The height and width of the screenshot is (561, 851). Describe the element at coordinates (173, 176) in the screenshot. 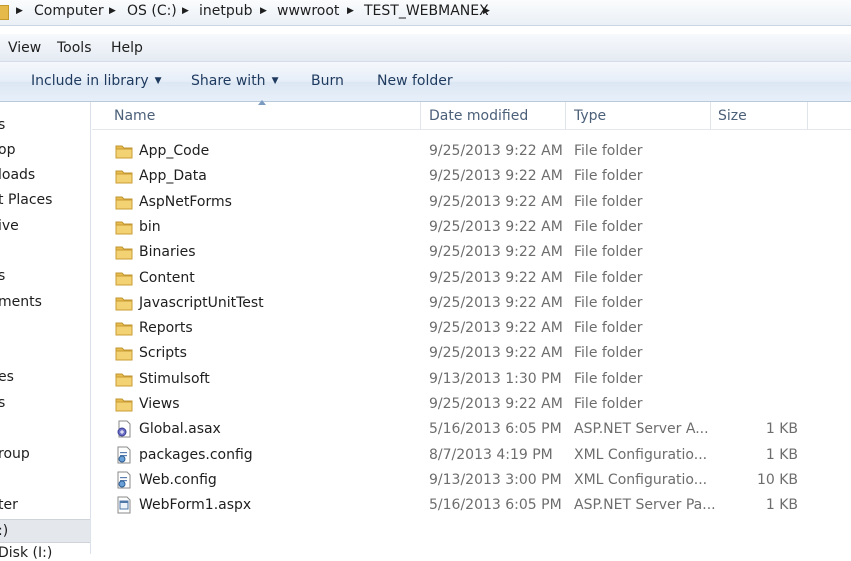

I see `file-name: App_Data` at that location.